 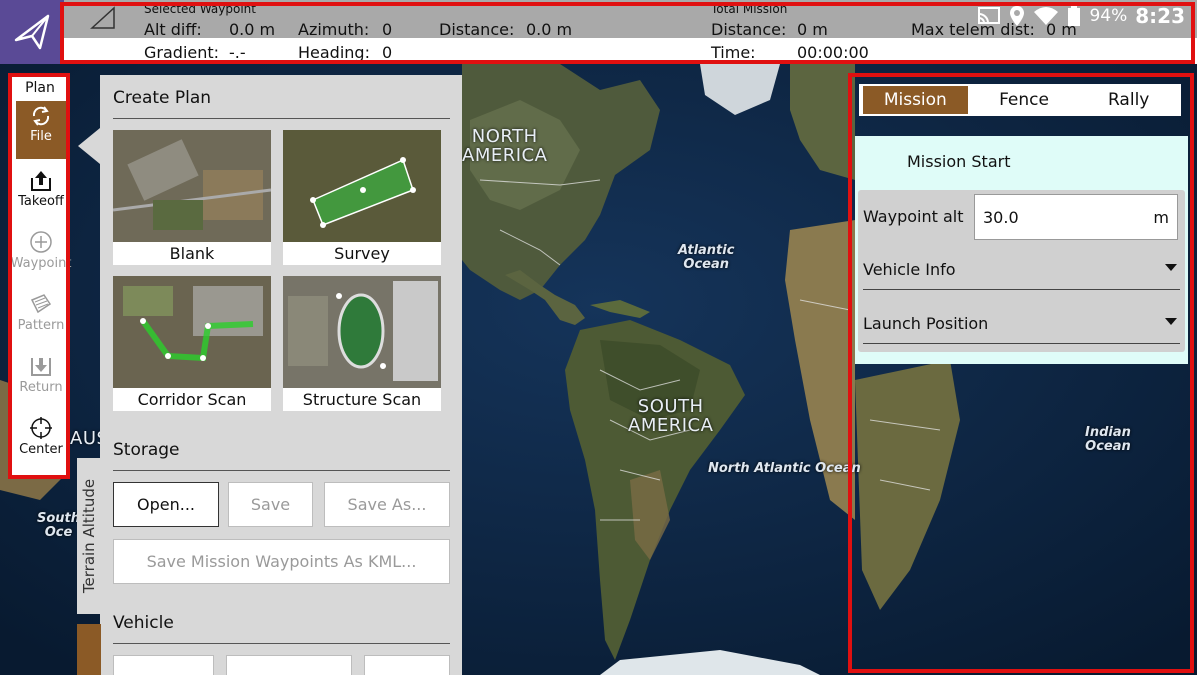 I want to click on plan-toolbar-title: Plan, so click(x=40, y=88).